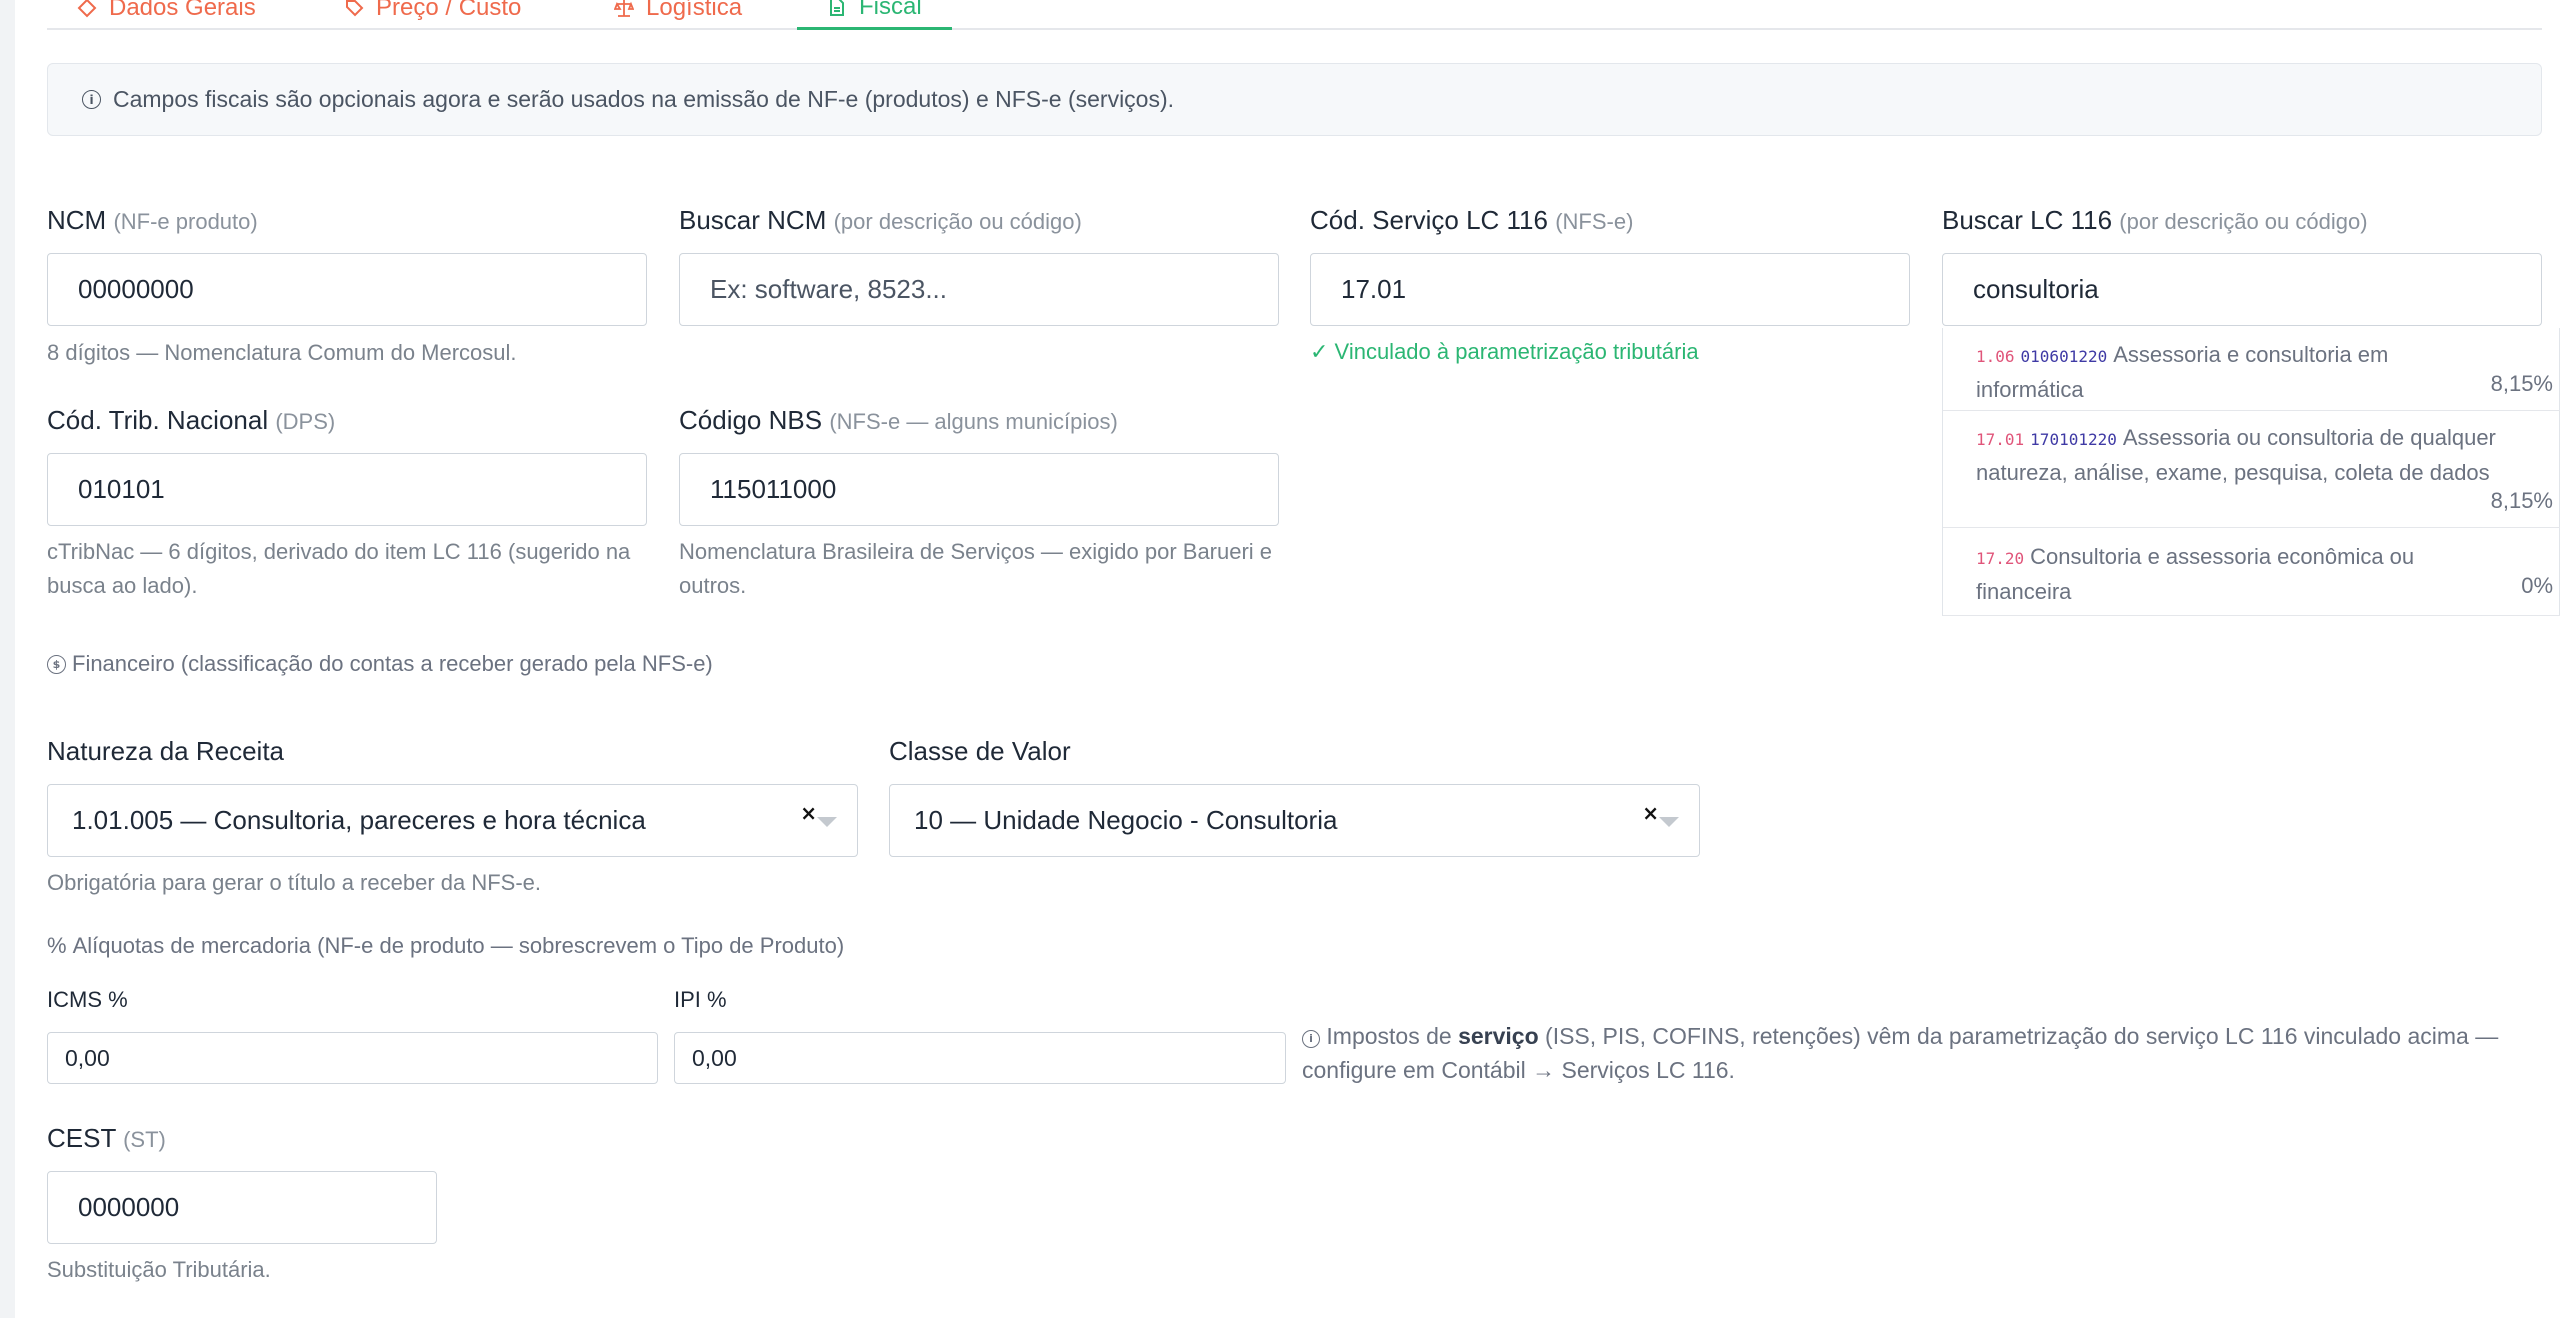 The image size is (2560, 1318). What do you see at coordinates (152, 220) in the screenshot?
I see `ncm-label: NCM (NF-e produto)` at bounding box center [152, 220].